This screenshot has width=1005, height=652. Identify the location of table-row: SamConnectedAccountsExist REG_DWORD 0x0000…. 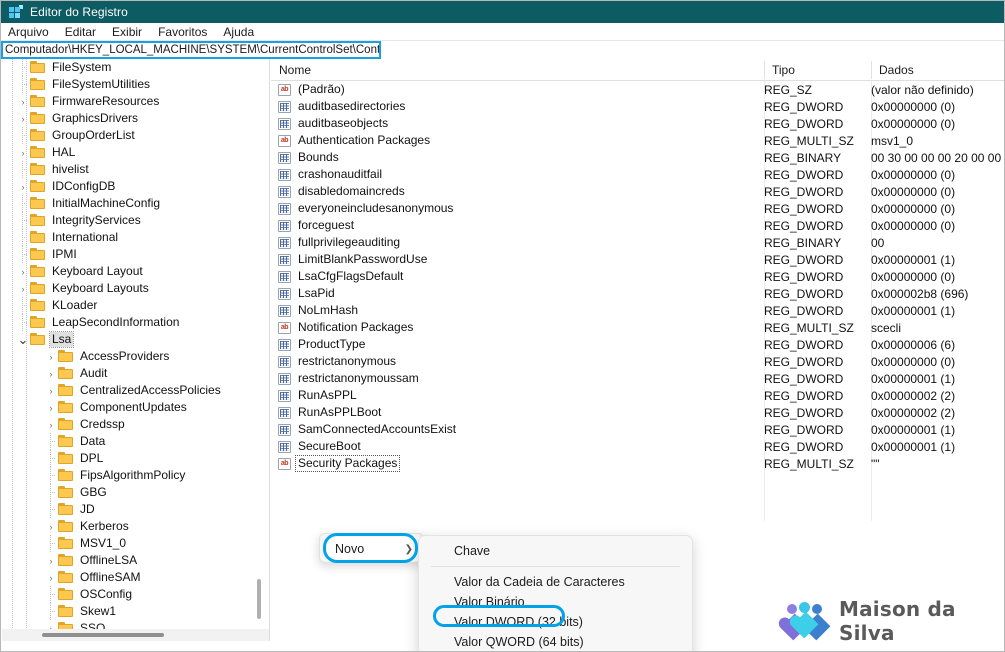
(637, 429).